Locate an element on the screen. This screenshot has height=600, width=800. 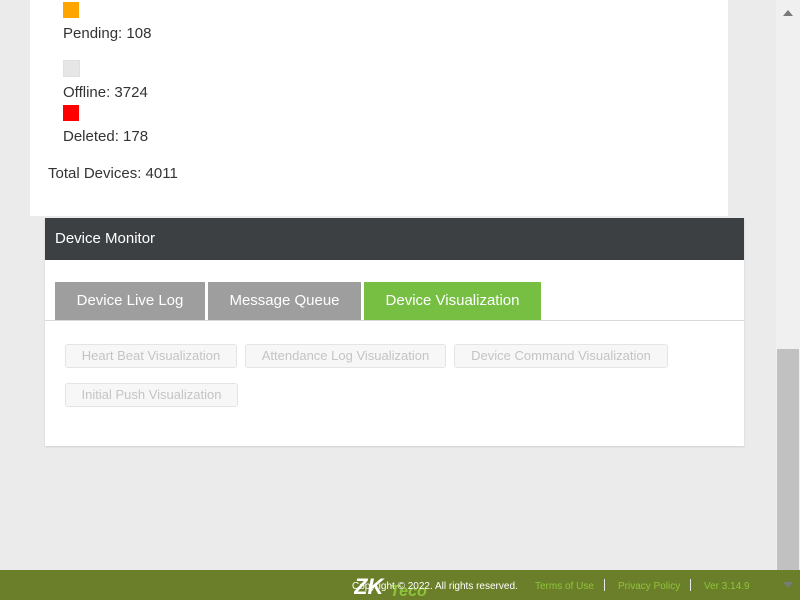
deleted-color-swatch is located at coordinates (71, 113).